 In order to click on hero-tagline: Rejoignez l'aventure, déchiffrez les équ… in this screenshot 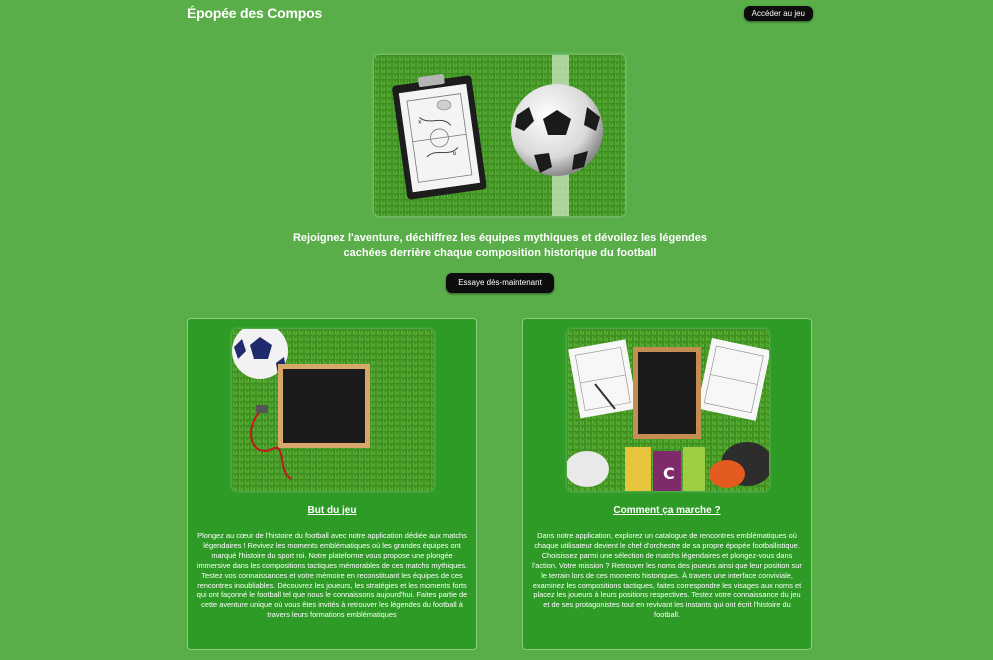, I will do `click(500, 245)`.